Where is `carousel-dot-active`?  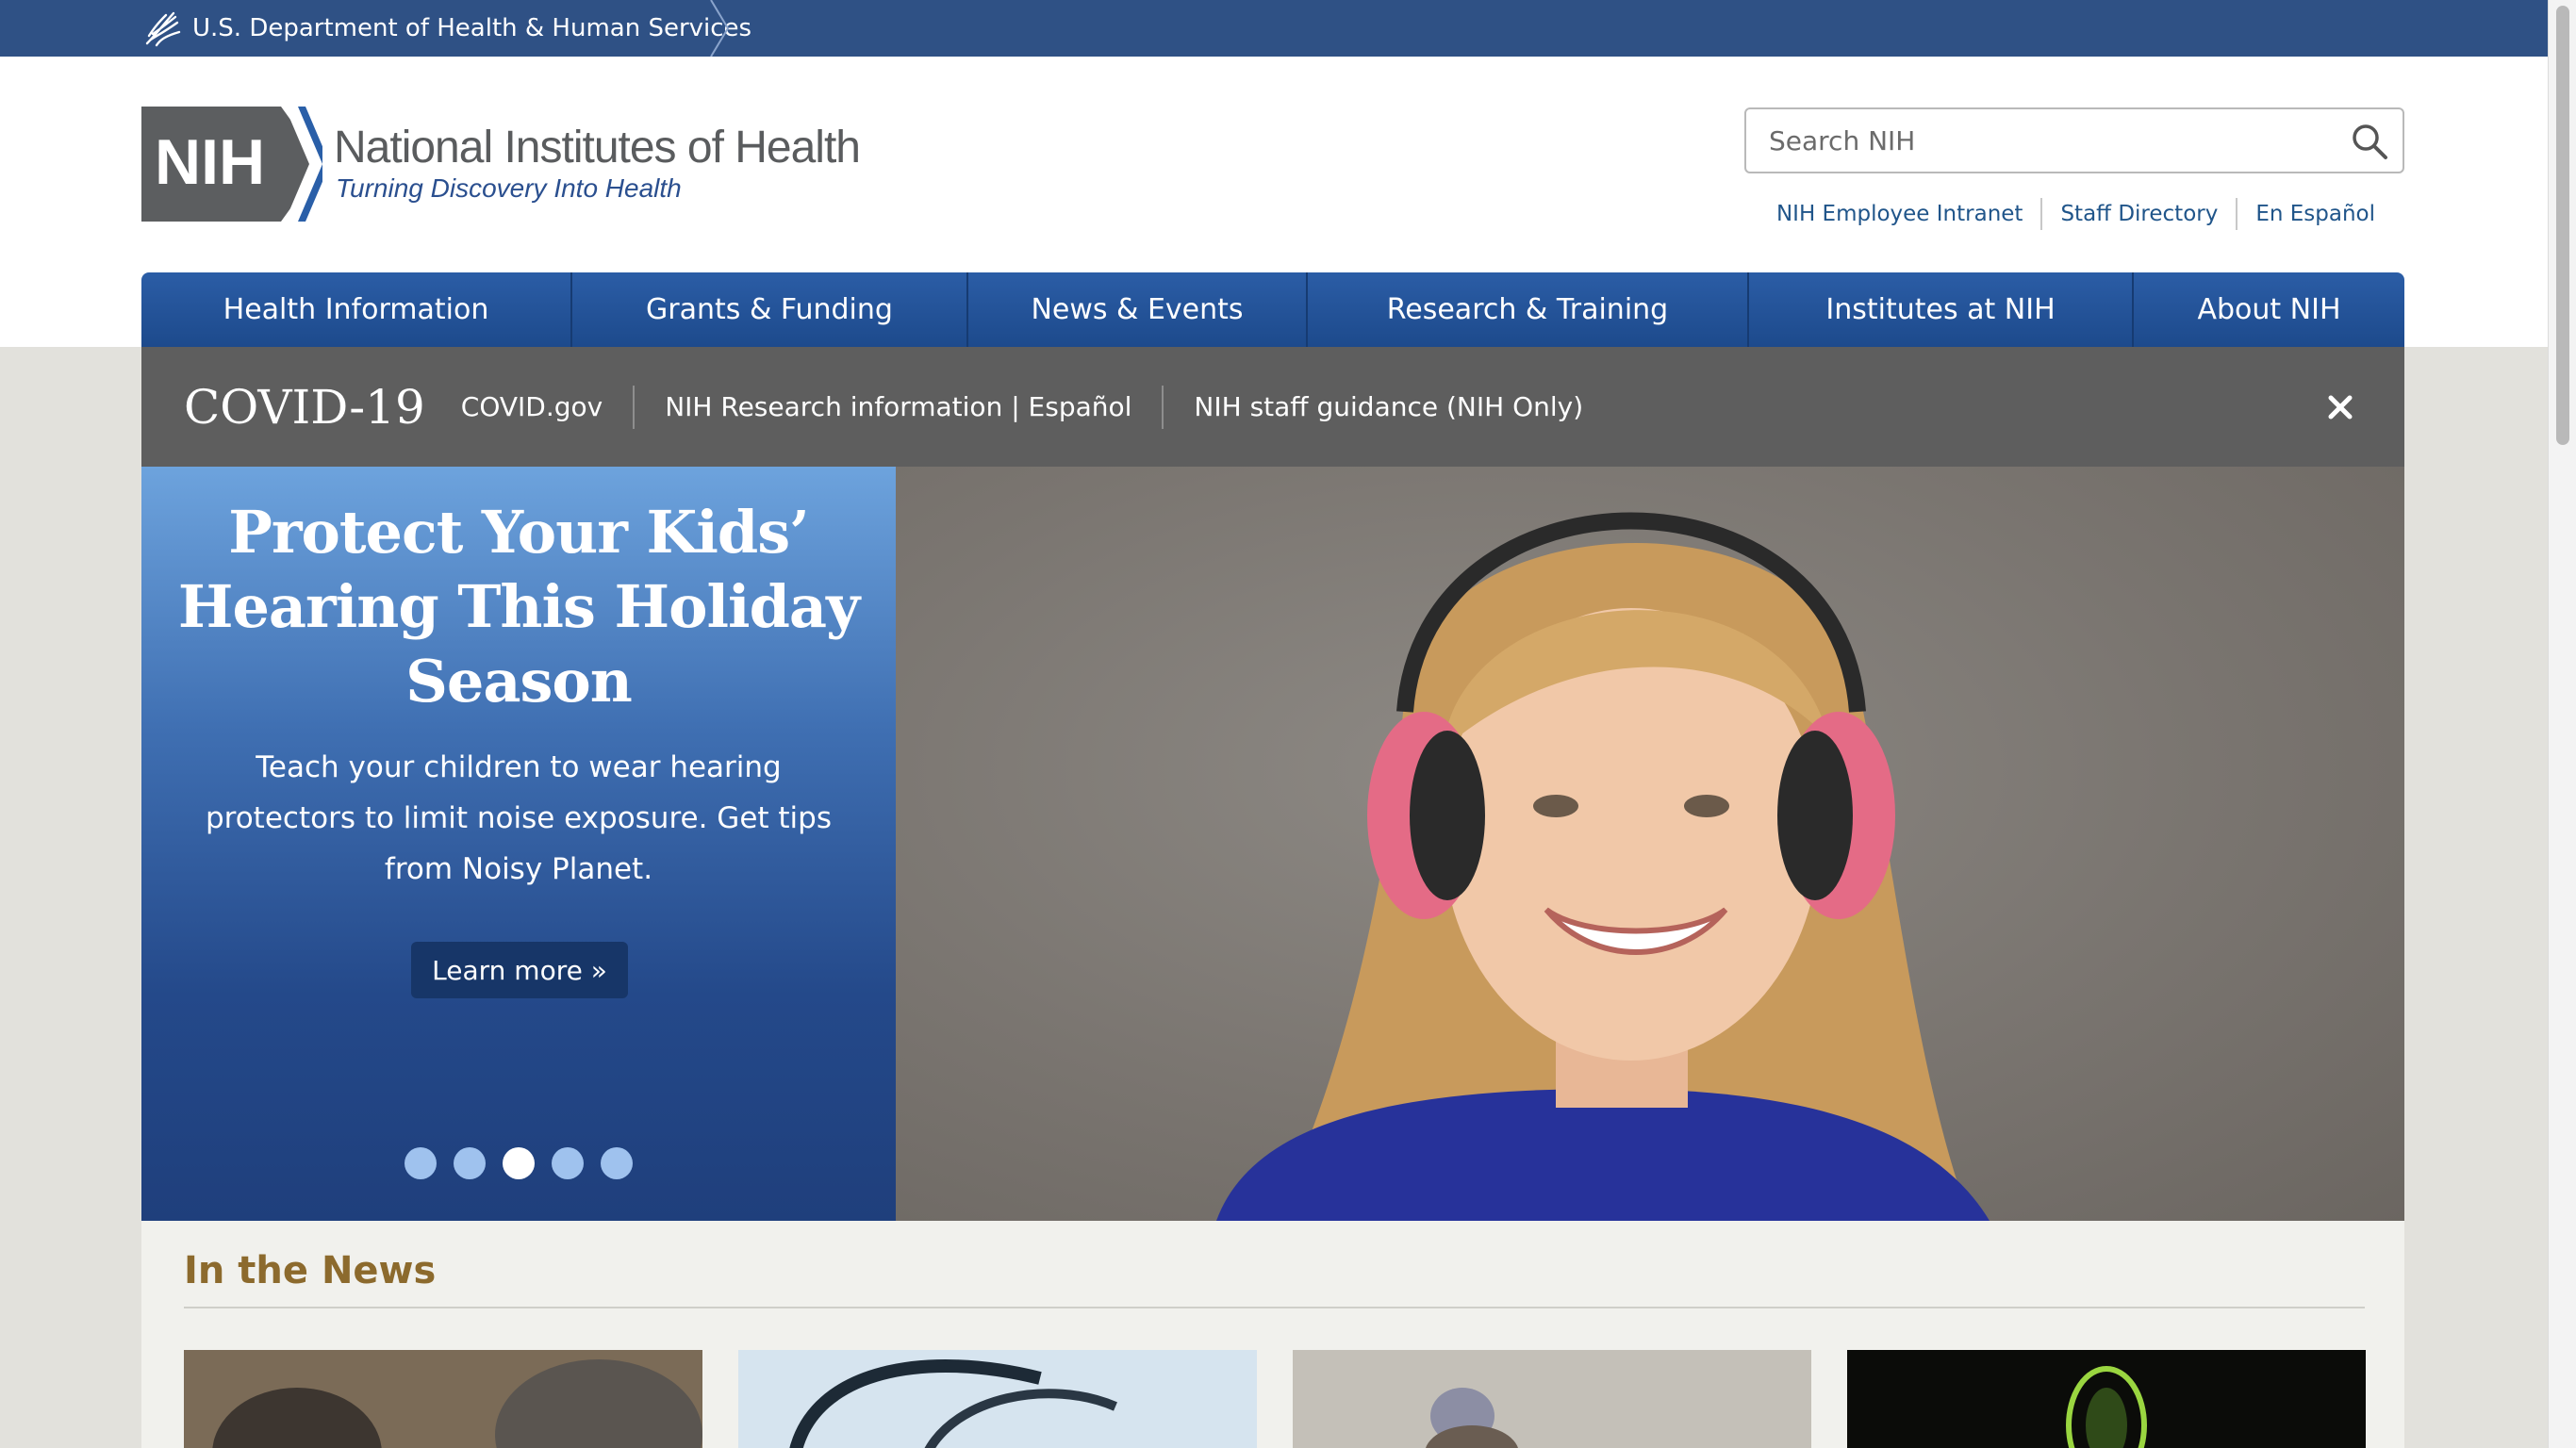 carousel-dot-active is located at coordinates (519, 1163).